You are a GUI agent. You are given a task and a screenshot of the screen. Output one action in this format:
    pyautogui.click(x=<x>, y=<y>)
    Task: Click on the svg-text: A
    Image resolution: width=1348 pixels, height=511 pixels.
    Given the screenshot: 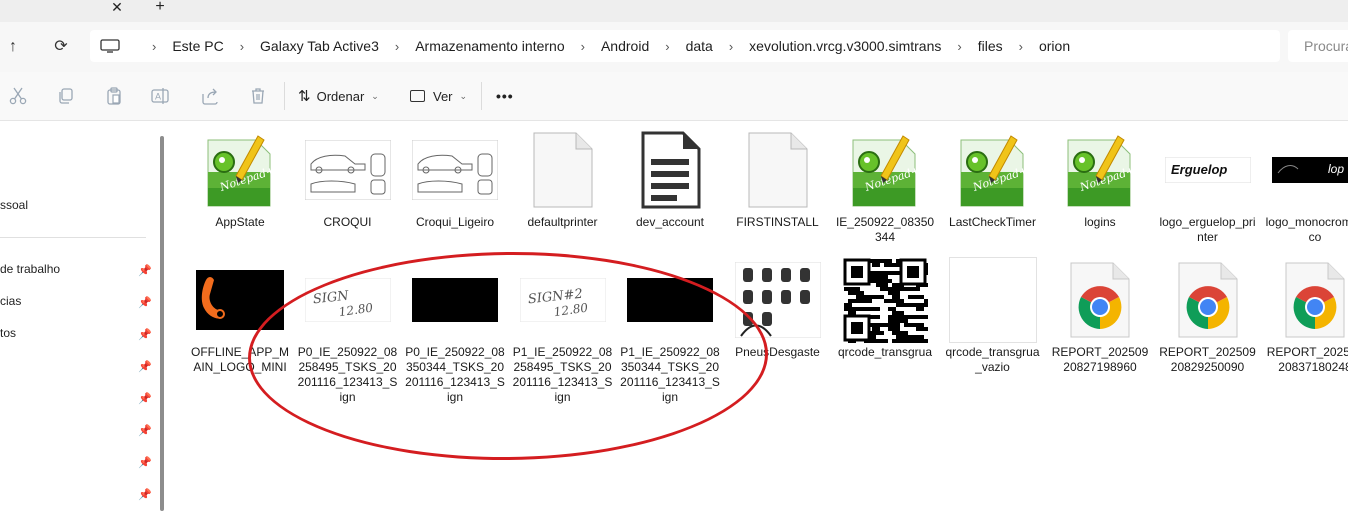 What is the action you would take?
    pyautogui.click(x=158, y=97)
    